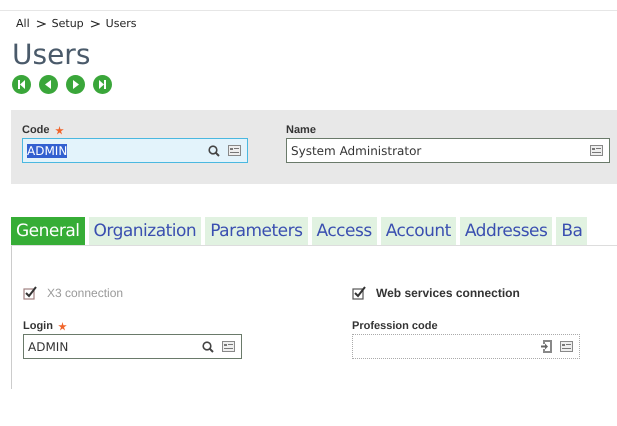 This screenshot has width=617, height=426. Describe the element at coordinates (48, 84) in the screenshot. I see `previous-record-icon` at that location.